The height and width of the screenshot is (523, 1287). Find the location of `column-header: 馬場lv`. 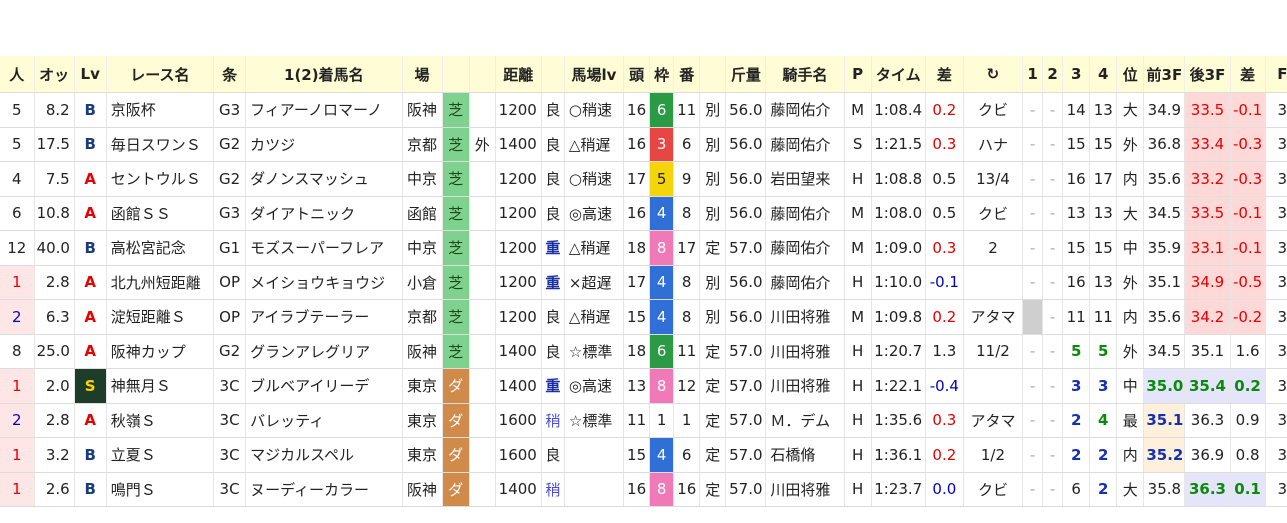

column-header: 馬場lv is located at coordinates (594, 74).